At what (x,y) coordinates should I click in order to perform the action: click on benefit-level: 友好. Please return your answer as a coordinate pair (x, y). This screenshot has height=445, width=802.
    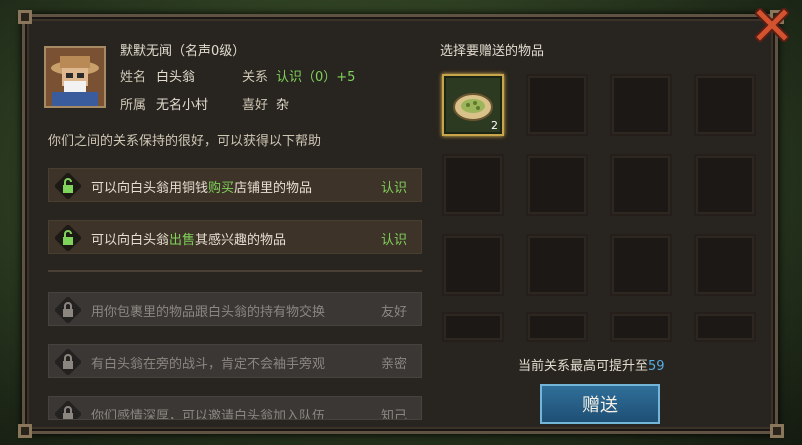
    Looking at the image, I should click on (393, 312).